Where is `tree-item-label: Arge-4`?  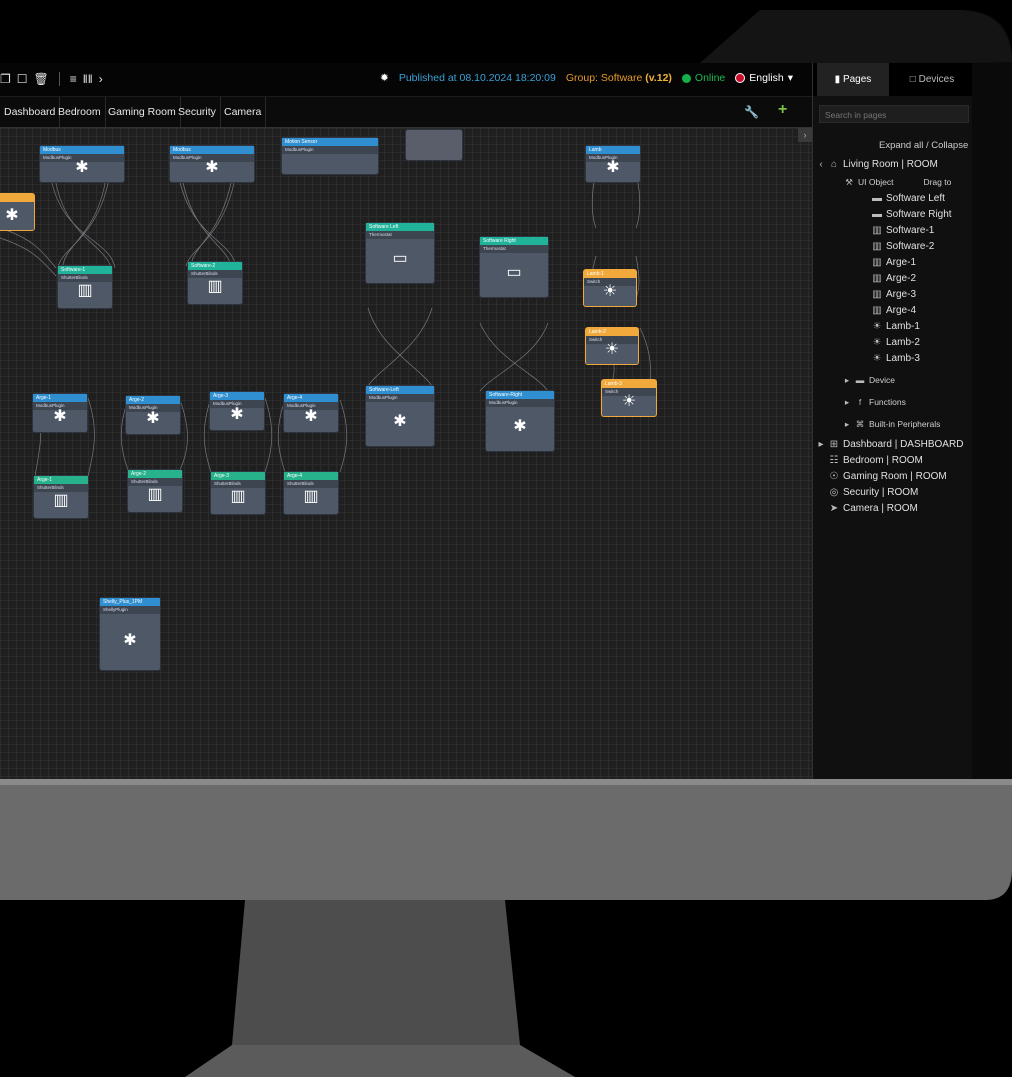
tree-item-label: Arge-4 is located at coordinates (901, 310).